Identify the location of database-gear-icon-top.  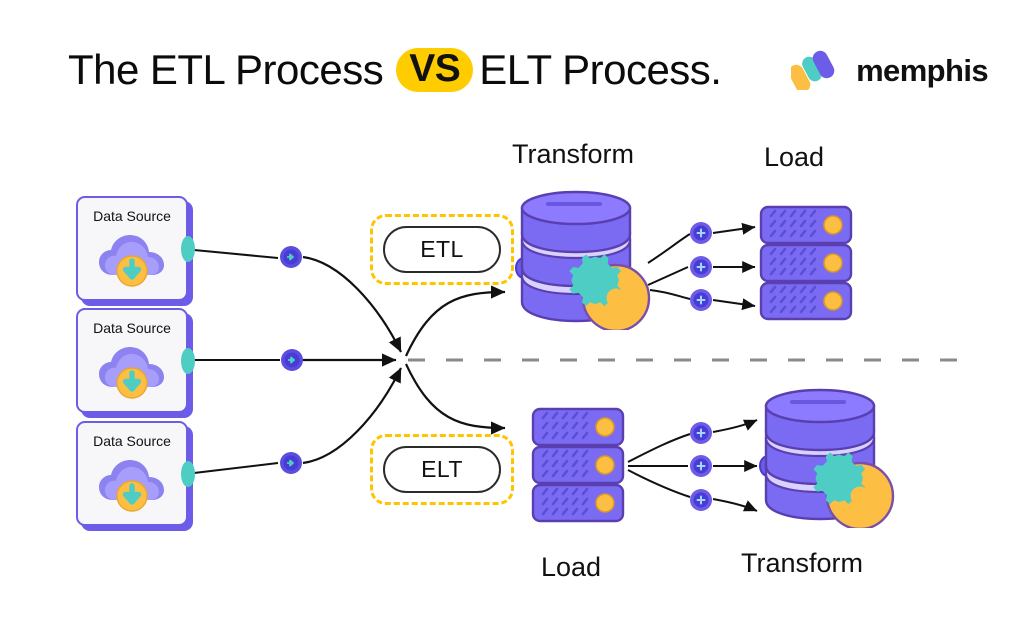
(584, 262).